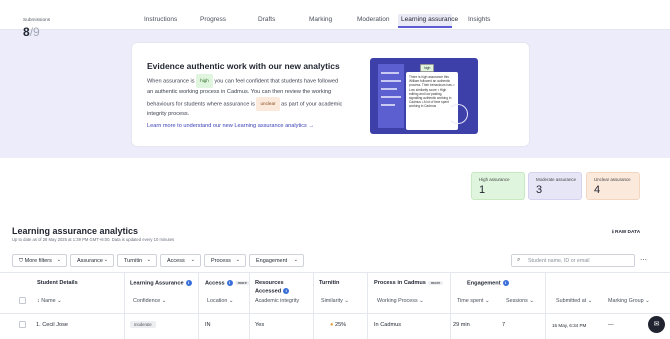  I want to click on time-spent-column-header: Time spent ⌄, so click(473, 301).